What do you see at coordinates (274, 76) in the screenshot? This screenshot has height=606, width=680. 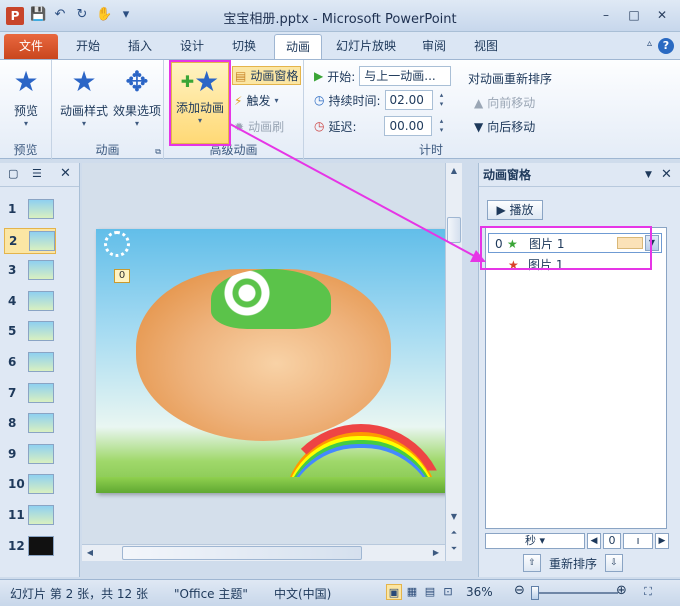 I see `animation-pane-label: 动画窗格` at bounding box center [274, 76].